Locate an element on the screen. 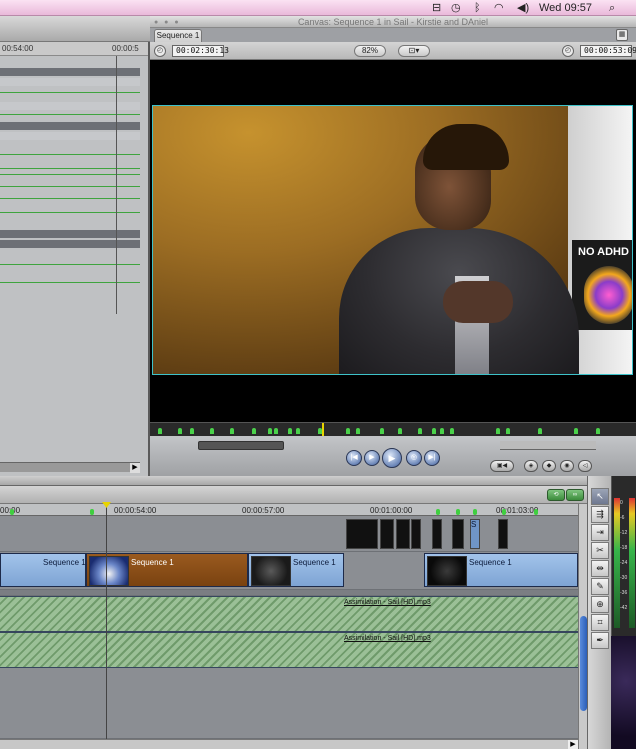  audio-track-a1: Assimilation - Sail [HD].mp3 is located at coordinates (289, 614).